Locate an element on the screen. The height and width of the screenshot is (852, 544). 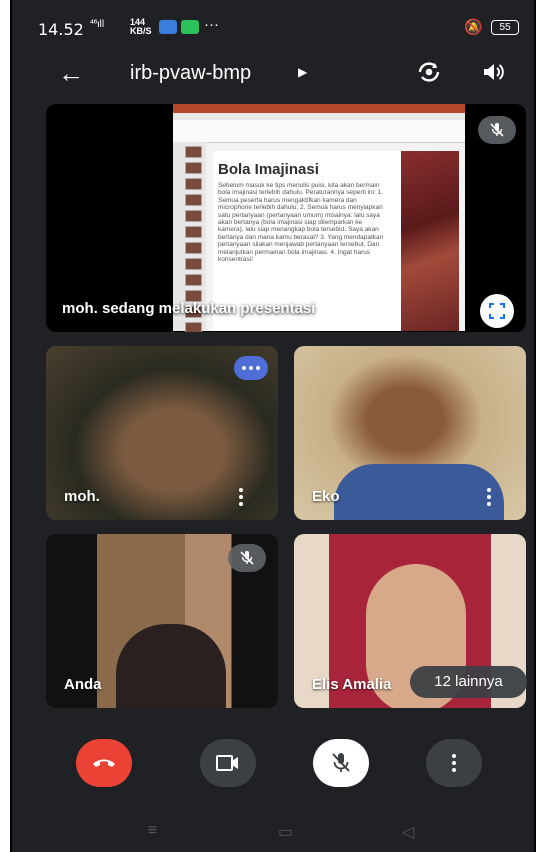
system-nav-bar: ≡ ▭ ◁ is located at coordinates (273, 832).